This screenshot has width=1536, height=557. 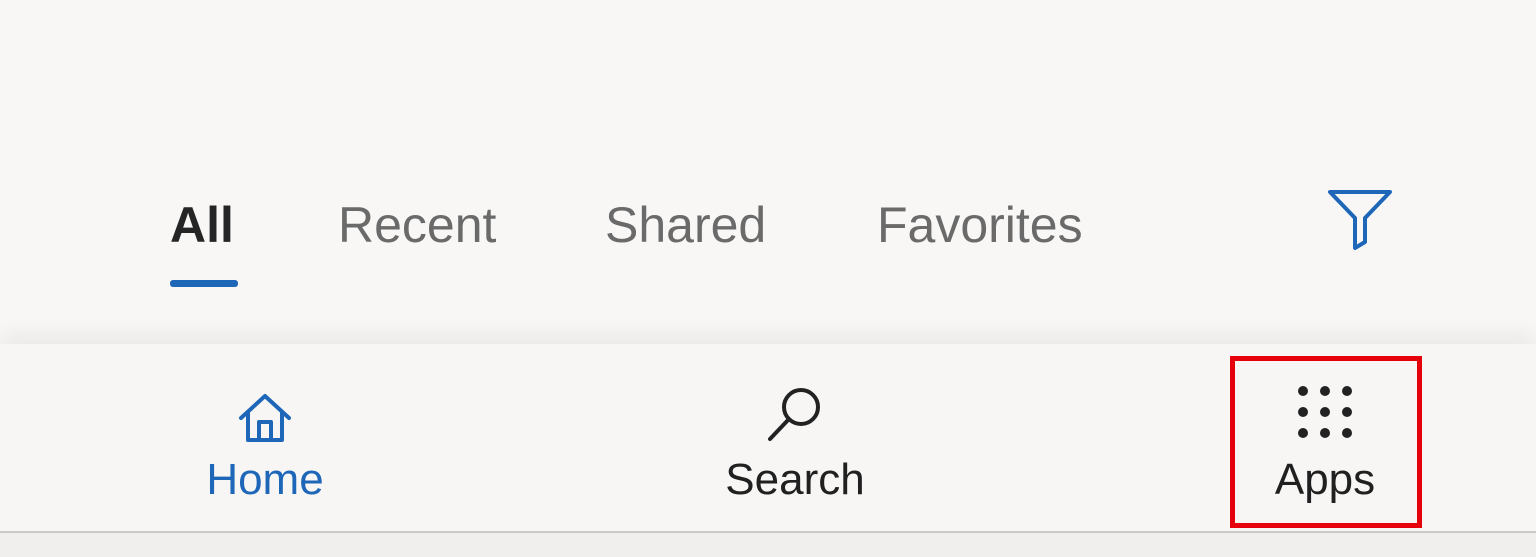 What do you see at coordinates (265, 479) in the screenshot?
I see `nav-label-home: Home` at bounding box center [265, 479].